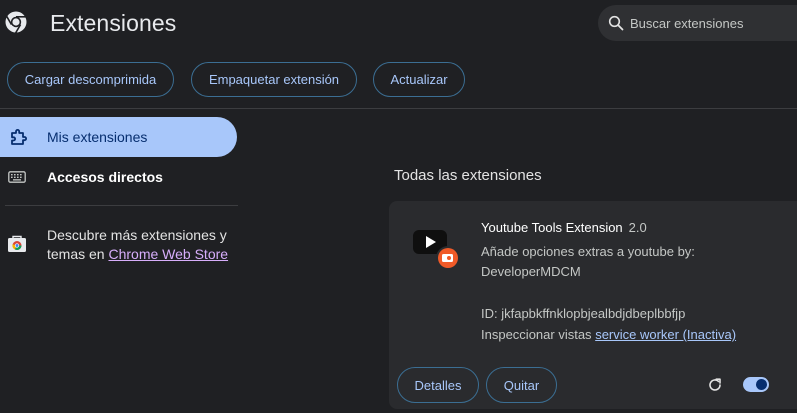  Describe the element at coordinates (398, 25) in the screenshot. I see `header: Extensiones` at that location.